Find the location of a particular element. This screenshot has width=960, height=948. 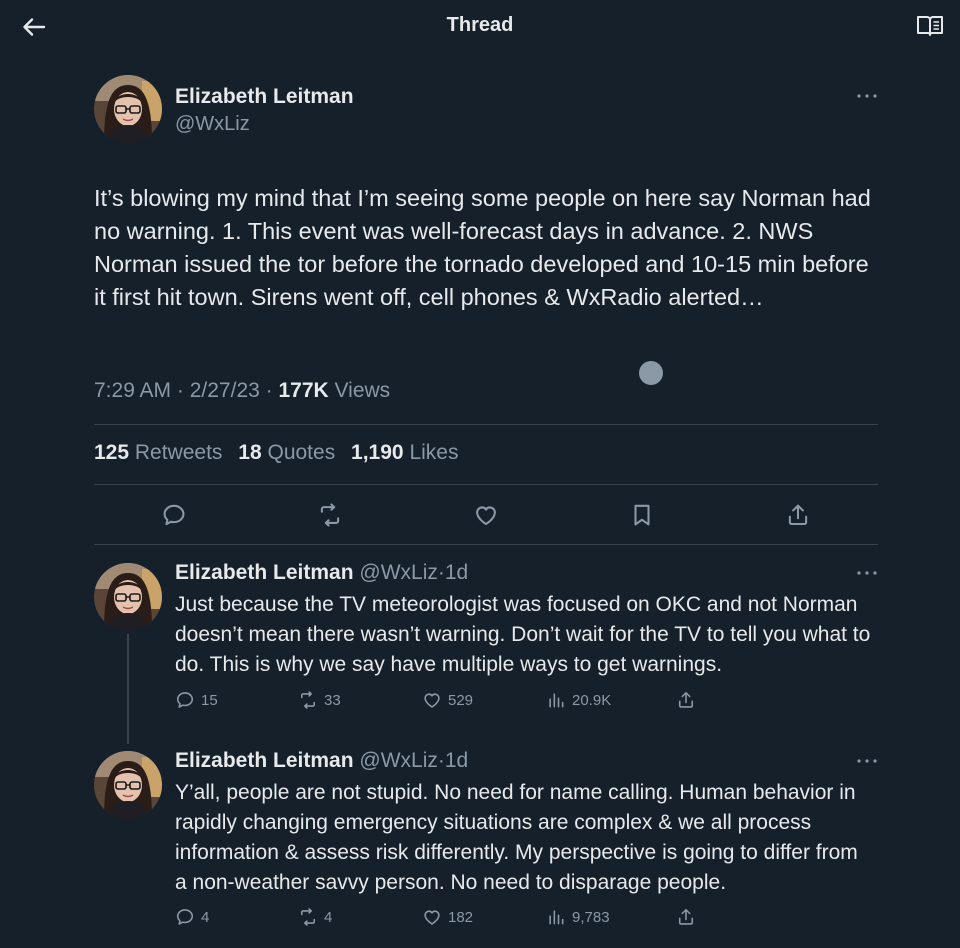

retweet-count: 4 is located at coordinates (328, 917).